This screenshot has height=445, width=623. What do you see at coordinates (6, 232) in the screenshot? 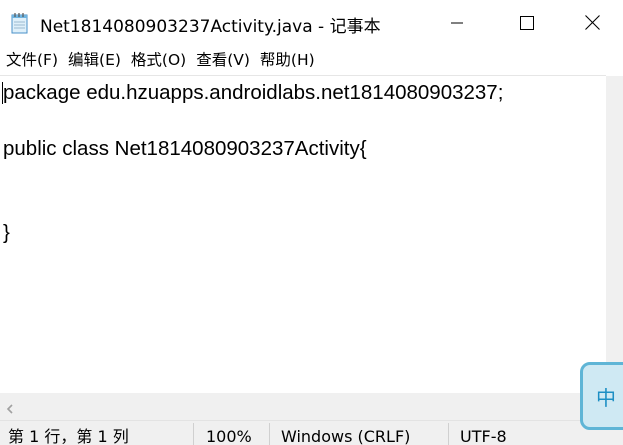
I see `editor-line: }` at bounding box center [6, 232].